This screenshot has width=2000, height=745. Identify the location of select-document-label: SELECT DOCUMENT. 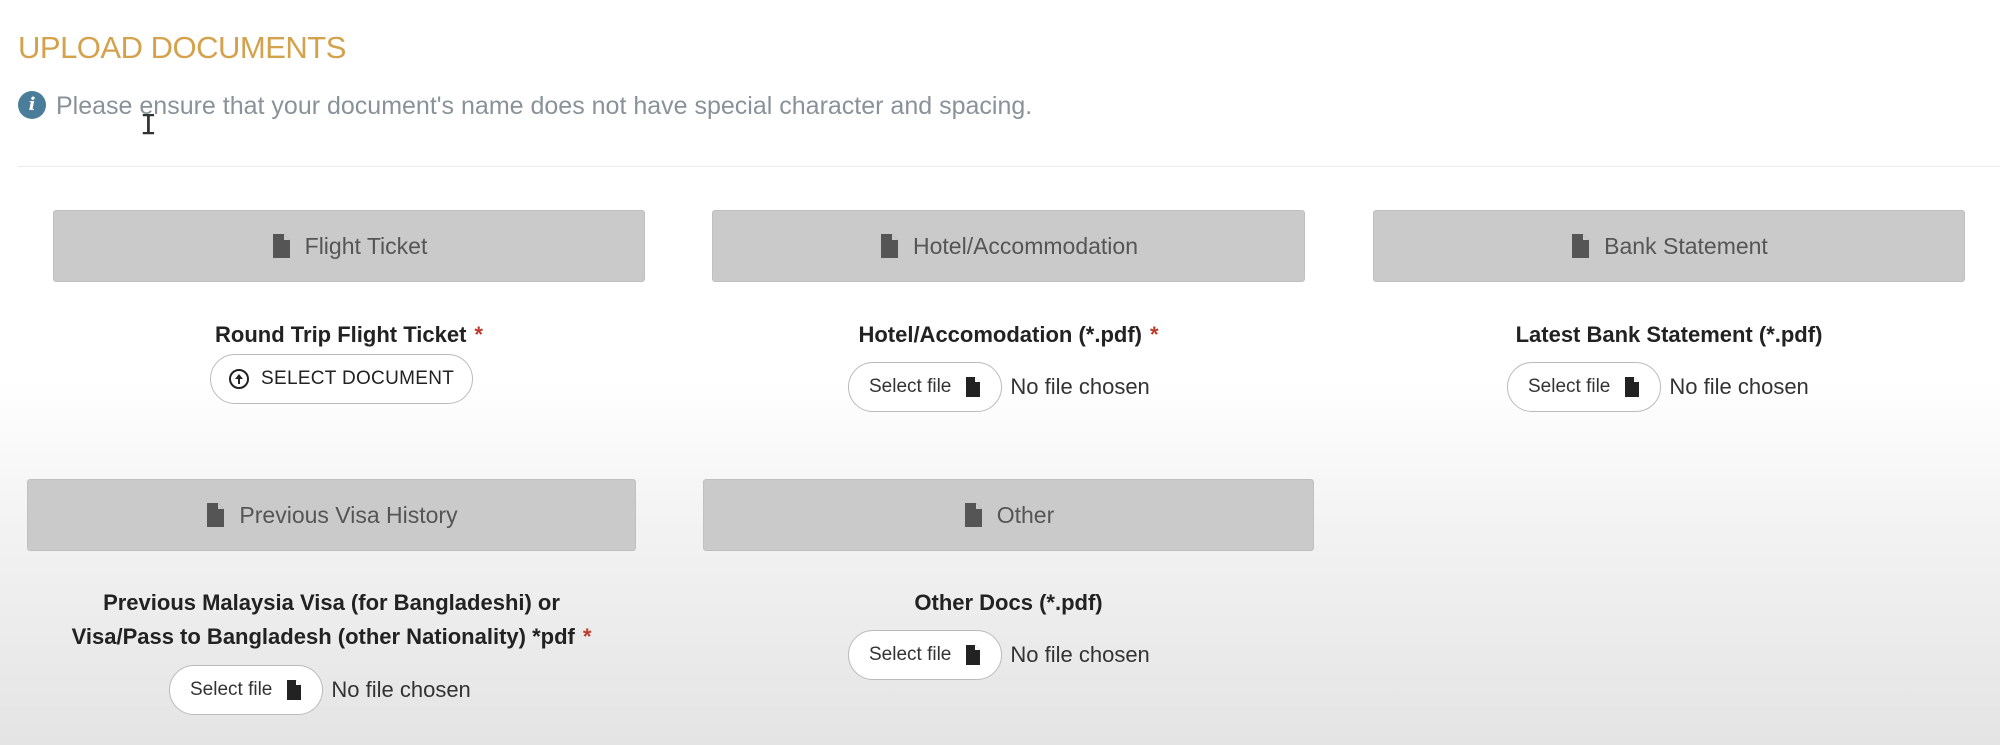
(358, 378).